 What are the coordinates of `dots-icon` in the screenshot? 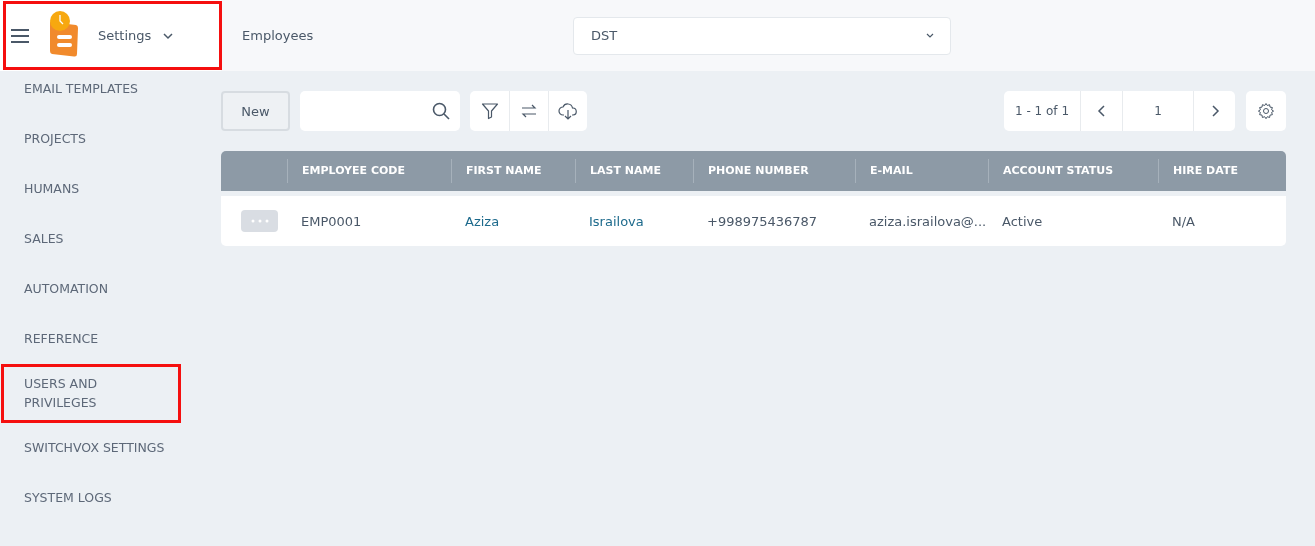 It's located at (259, 221).